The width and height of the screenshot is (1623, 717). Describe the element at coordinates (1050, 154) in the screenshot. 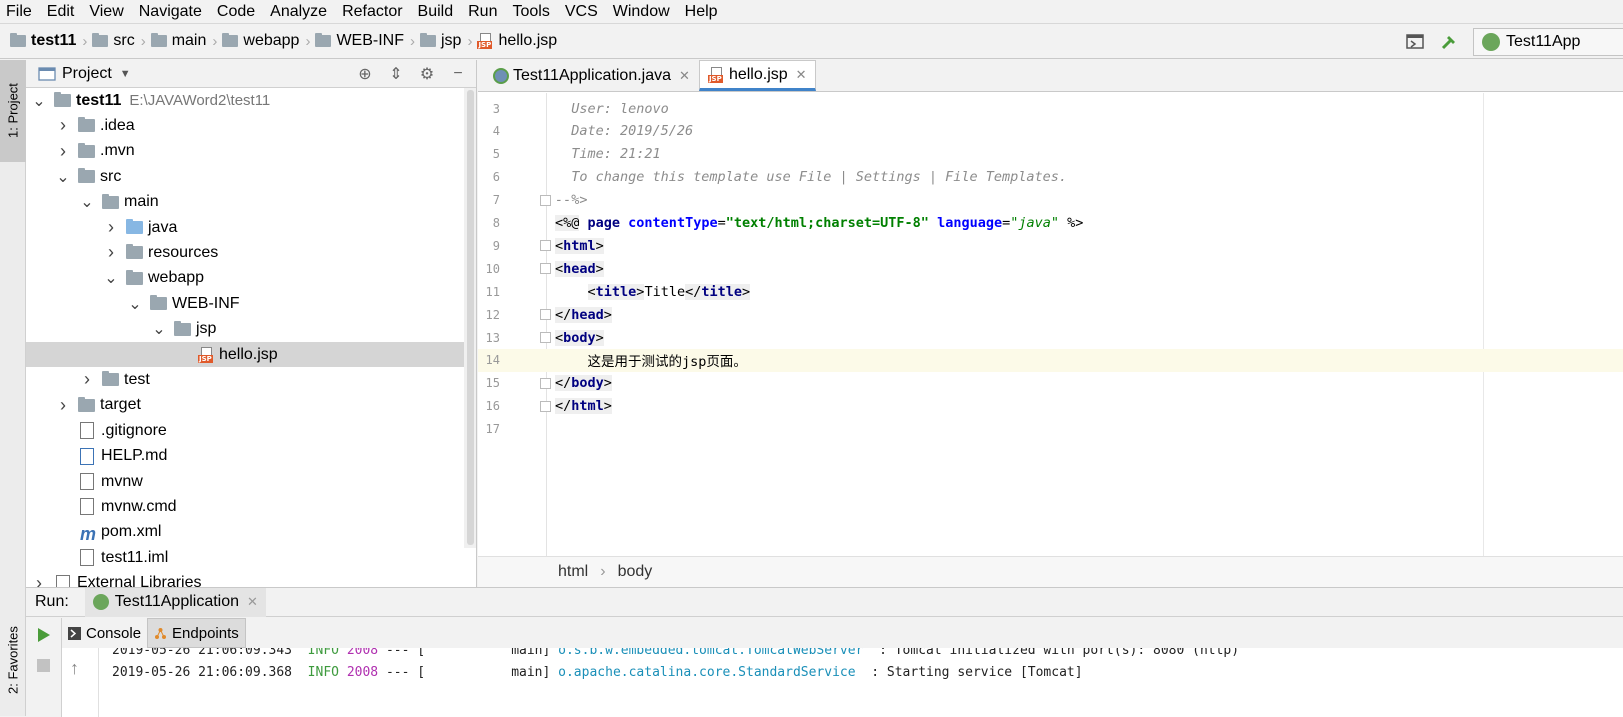

I see `code-line: 5 Time: 21:21` at that location.